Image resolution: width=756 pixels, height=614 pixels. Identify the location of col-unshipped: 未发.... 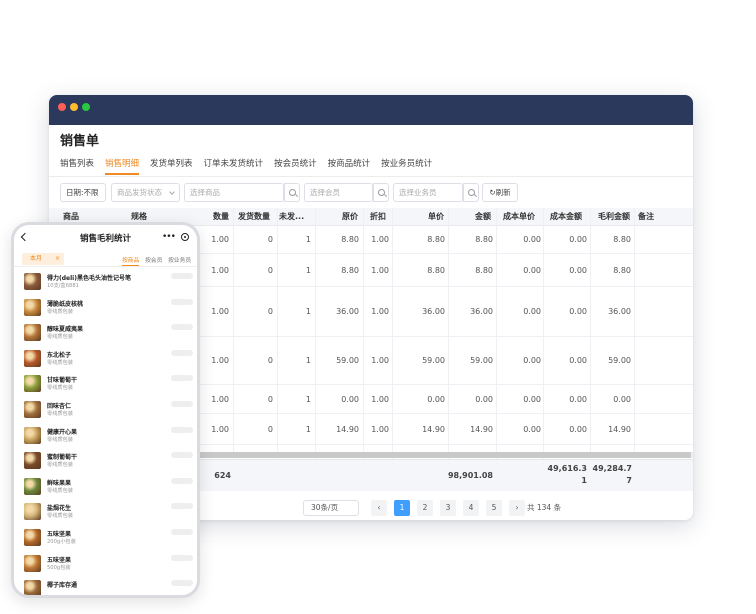
(291, 217).